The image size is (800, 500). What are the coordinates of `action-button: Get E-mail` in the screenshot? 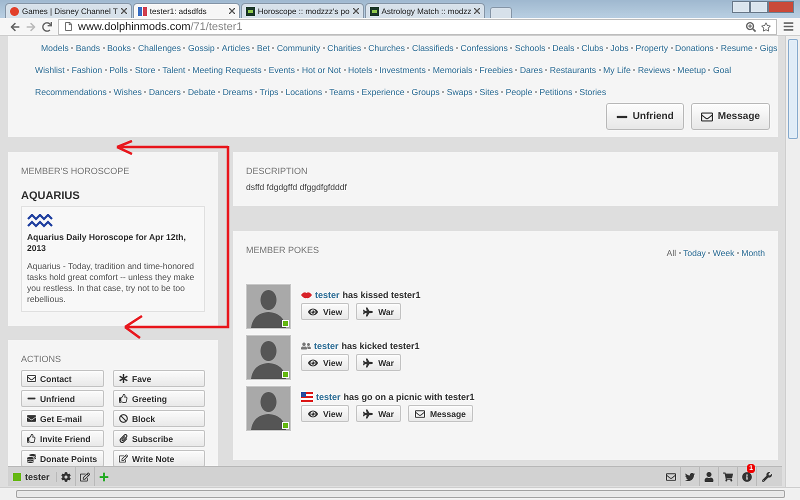 It's located at (62, 418).